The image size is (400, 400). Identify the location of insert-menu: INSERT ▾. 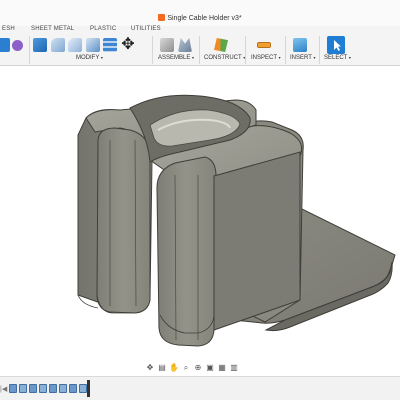
(302, 58).